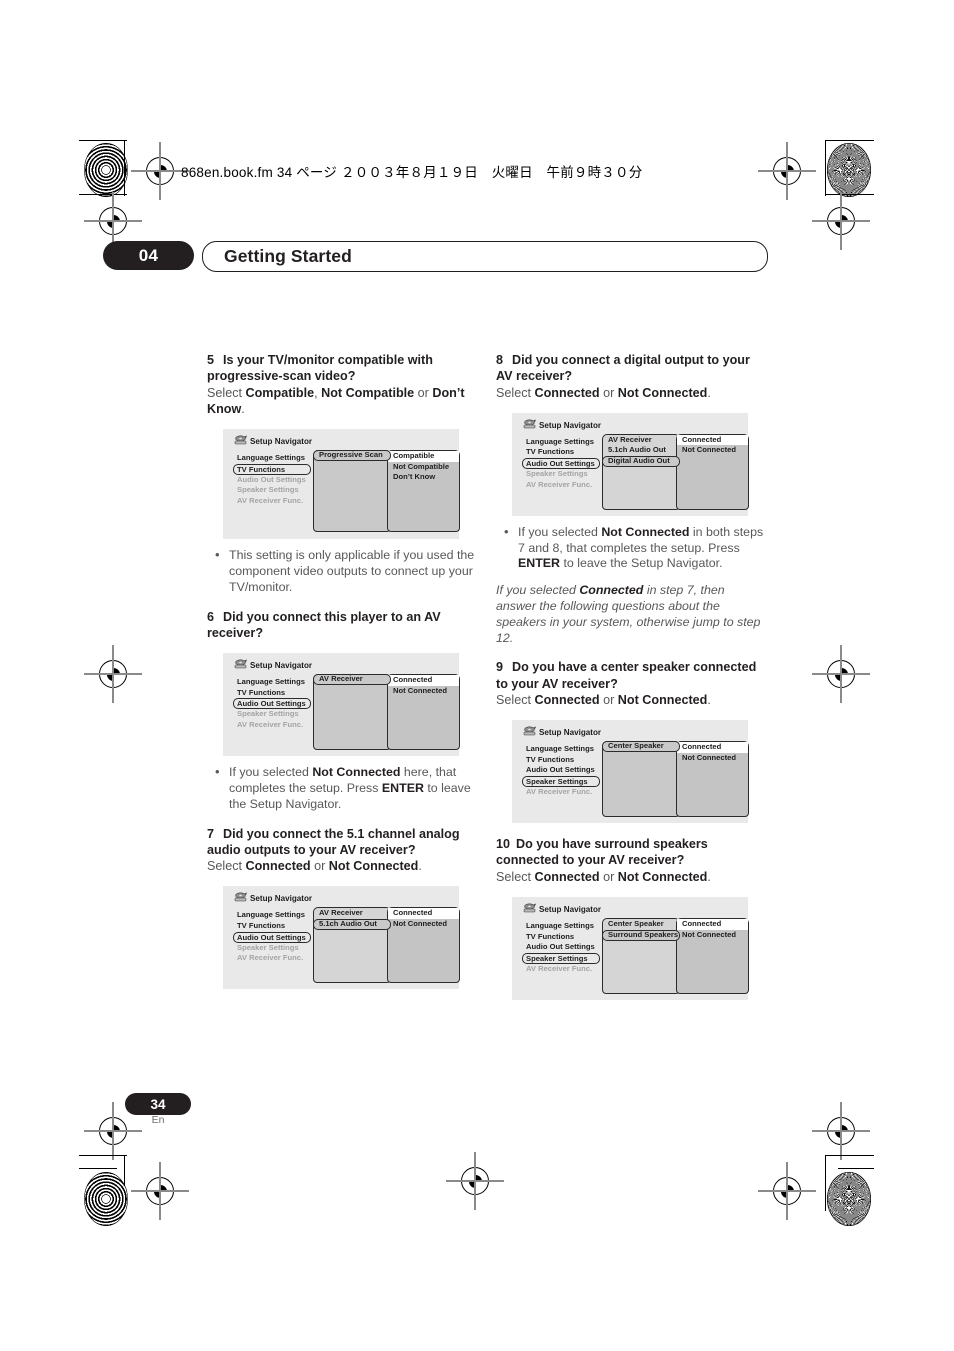  I want to click on osd-mid-item: Center Speaker, so click(641, 924).